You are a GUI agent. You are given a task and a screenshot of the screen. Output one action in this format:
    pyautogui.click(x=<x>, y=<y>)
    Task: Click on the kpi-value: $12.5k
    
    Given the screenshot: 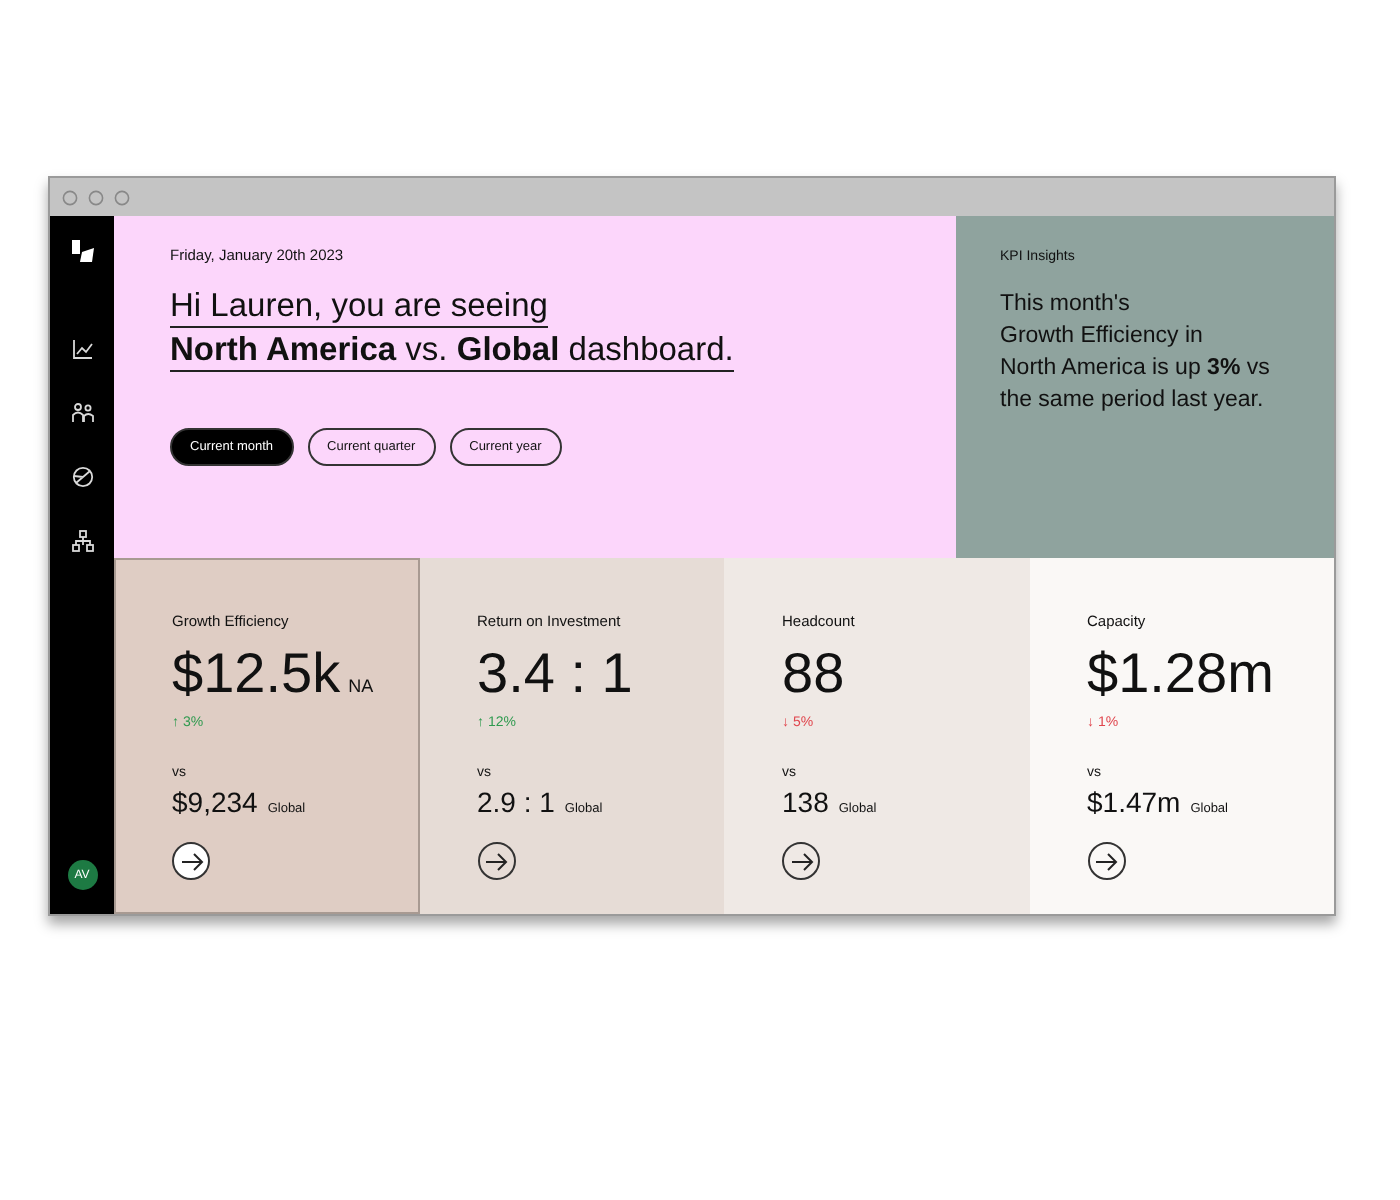 What is the action you would take?
    pyautogui.click(x=256, y=674)
    